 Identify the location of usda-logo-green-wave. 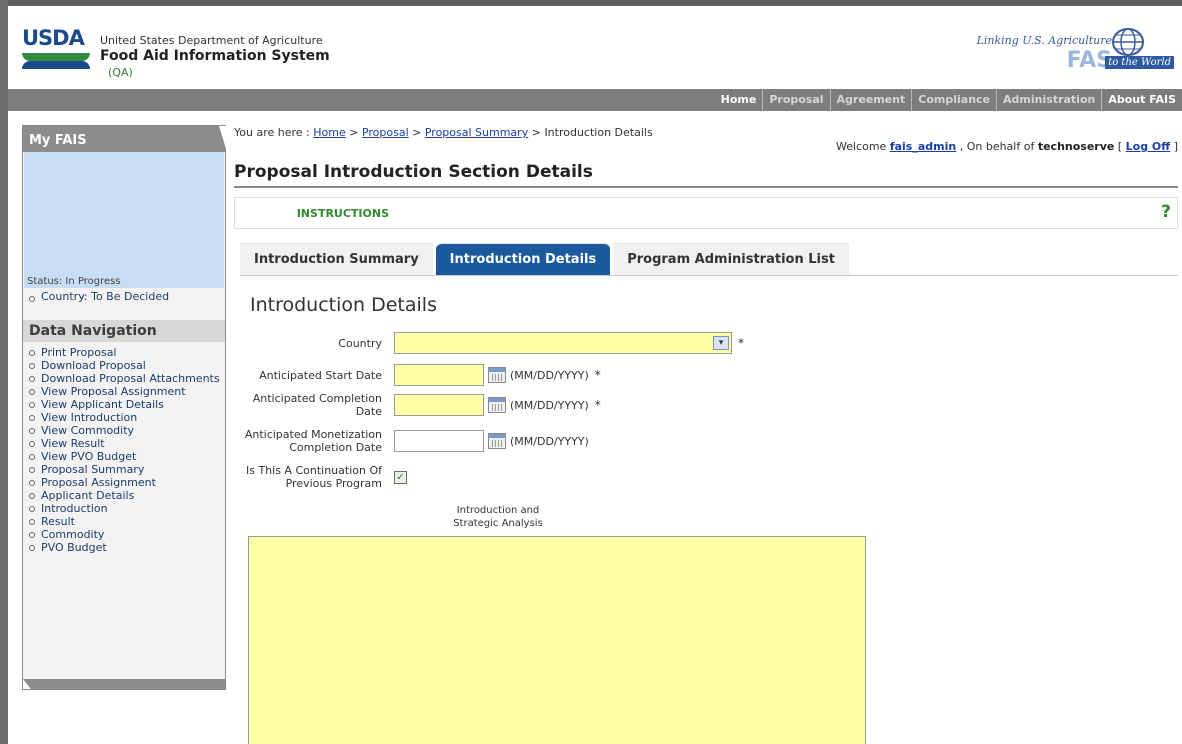
(56, 57).